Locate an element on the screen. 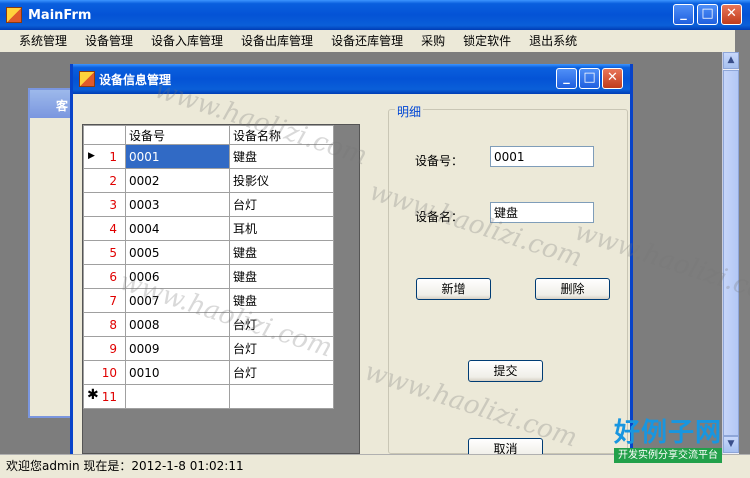 This screenshot has width=750, height=478. table-row: 7 0007 键盘 is located at coordinates (208, 300).